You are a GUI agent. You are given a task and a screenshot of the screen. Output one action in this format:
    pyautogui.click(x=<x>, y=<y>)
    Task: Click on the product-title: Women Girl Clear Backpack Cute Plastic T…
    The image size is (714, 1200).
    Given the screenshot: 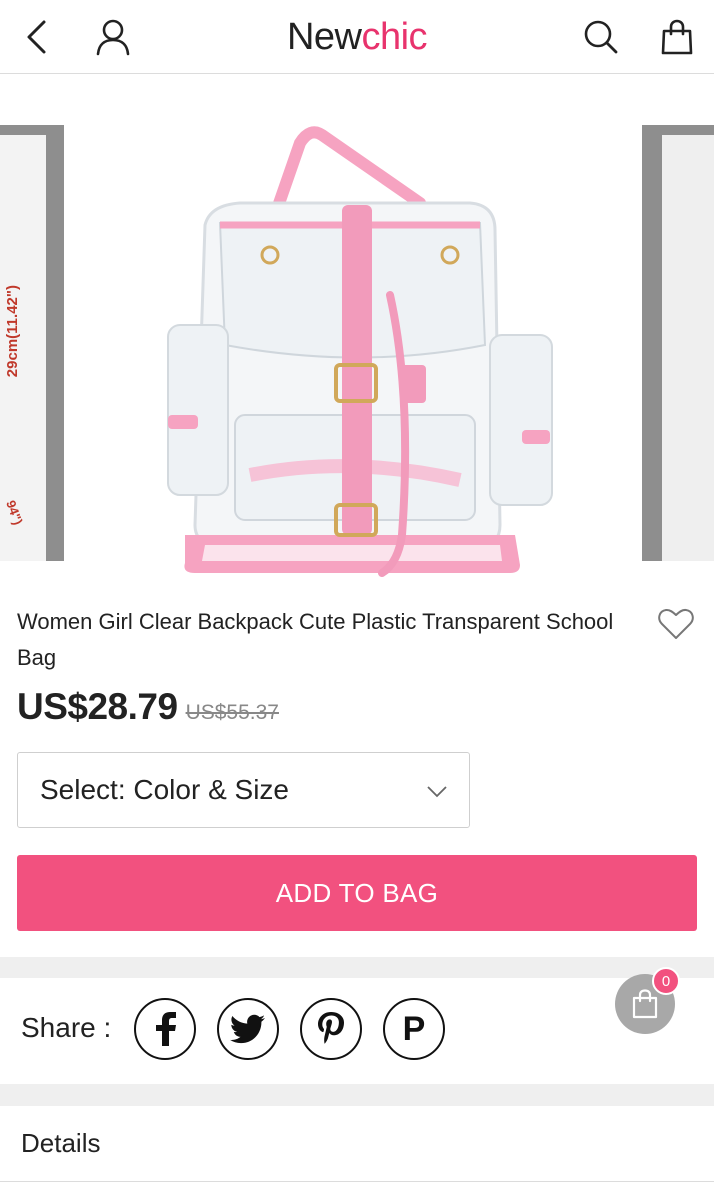 What is the action you would take?
    pyautogui.click(x=315, y=639)
    